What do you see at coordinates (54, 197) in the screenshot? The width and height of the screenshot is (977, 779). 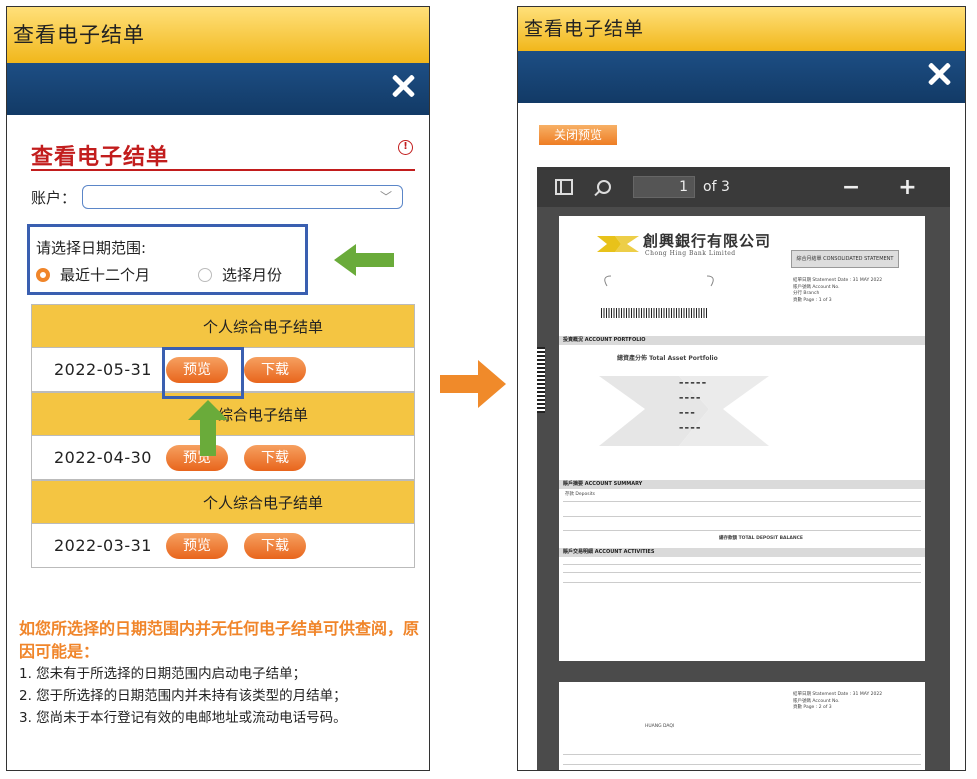 I see `account-label: 账户：` at bounding box center [54, 197].